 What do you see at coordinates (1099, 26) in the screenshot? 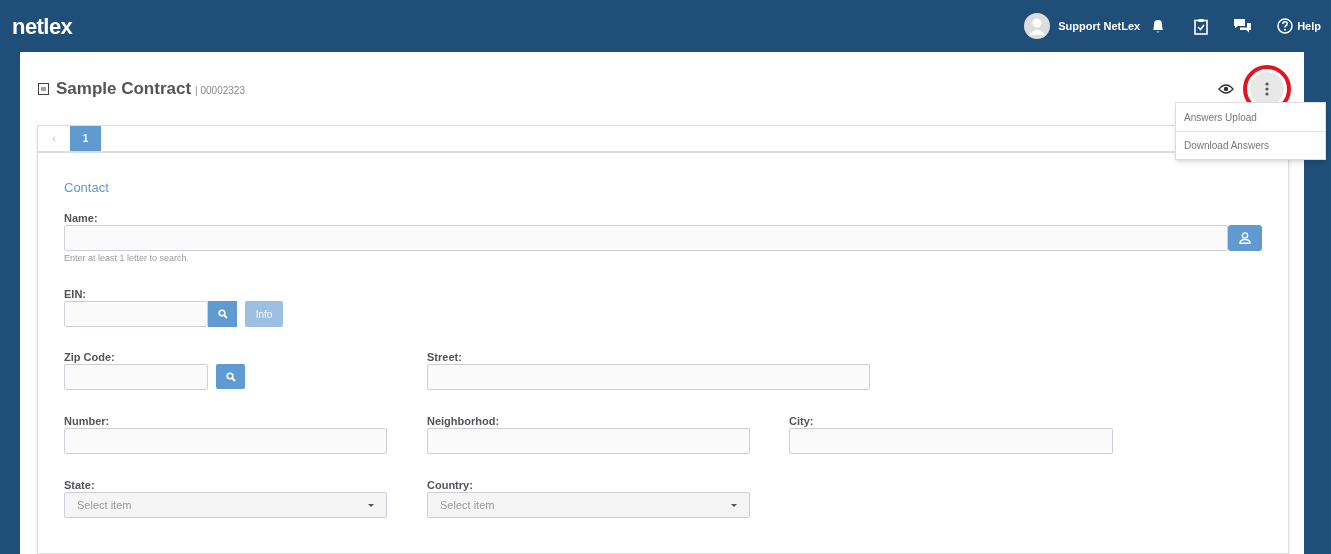
I see `user-name: Support NetLex` at bounding box center [1099, 26].